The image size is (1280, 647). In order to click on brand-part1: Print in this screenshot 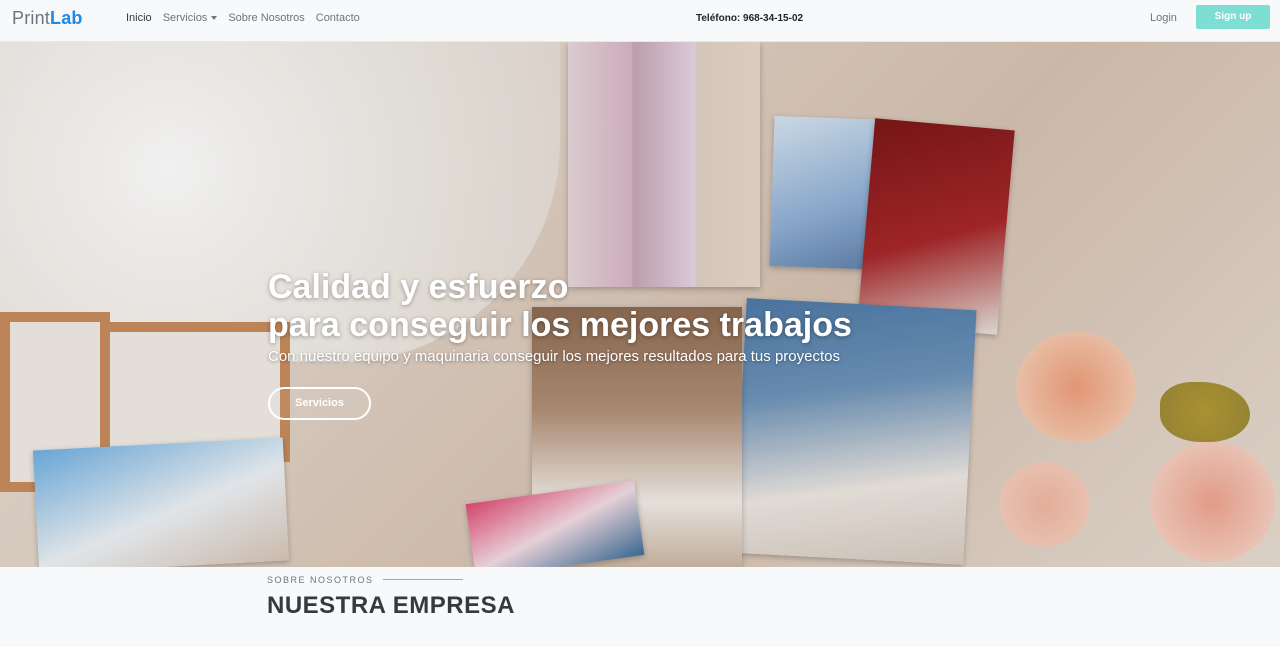, I will do `click(31, 18)`.